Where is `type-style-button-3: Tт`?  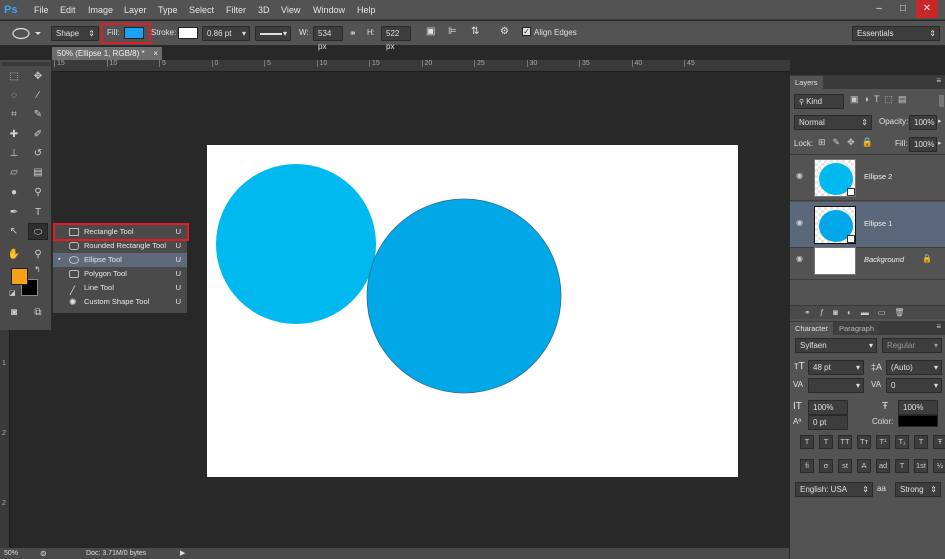 type-style-button-3: Tт is located at coordinates (864, 442).